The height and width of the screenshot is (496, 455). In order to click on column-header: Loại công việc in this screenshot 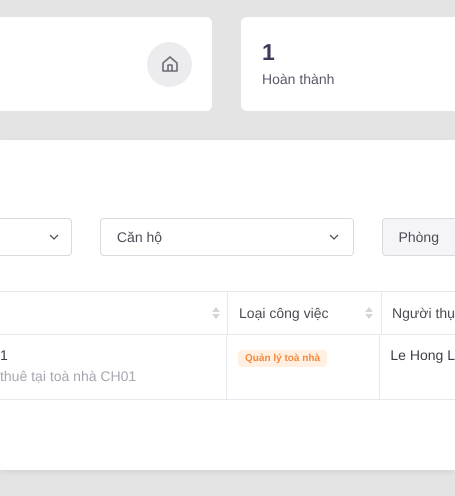, I will do `click(305, 313)`.